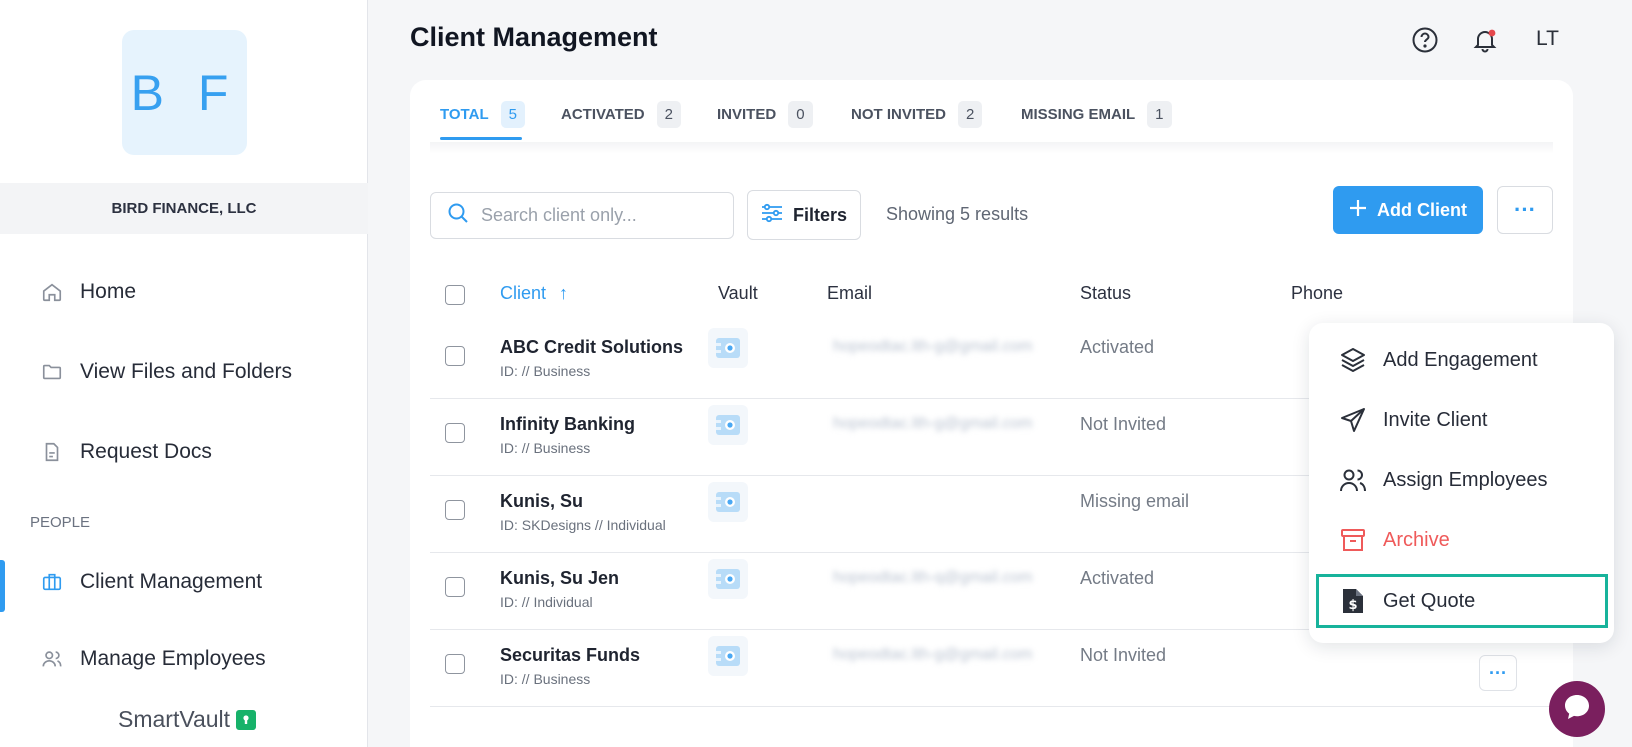  Describe the element at coordinates (1498, 673) in the screenshot. I see `row-more-button: ···` at that location.